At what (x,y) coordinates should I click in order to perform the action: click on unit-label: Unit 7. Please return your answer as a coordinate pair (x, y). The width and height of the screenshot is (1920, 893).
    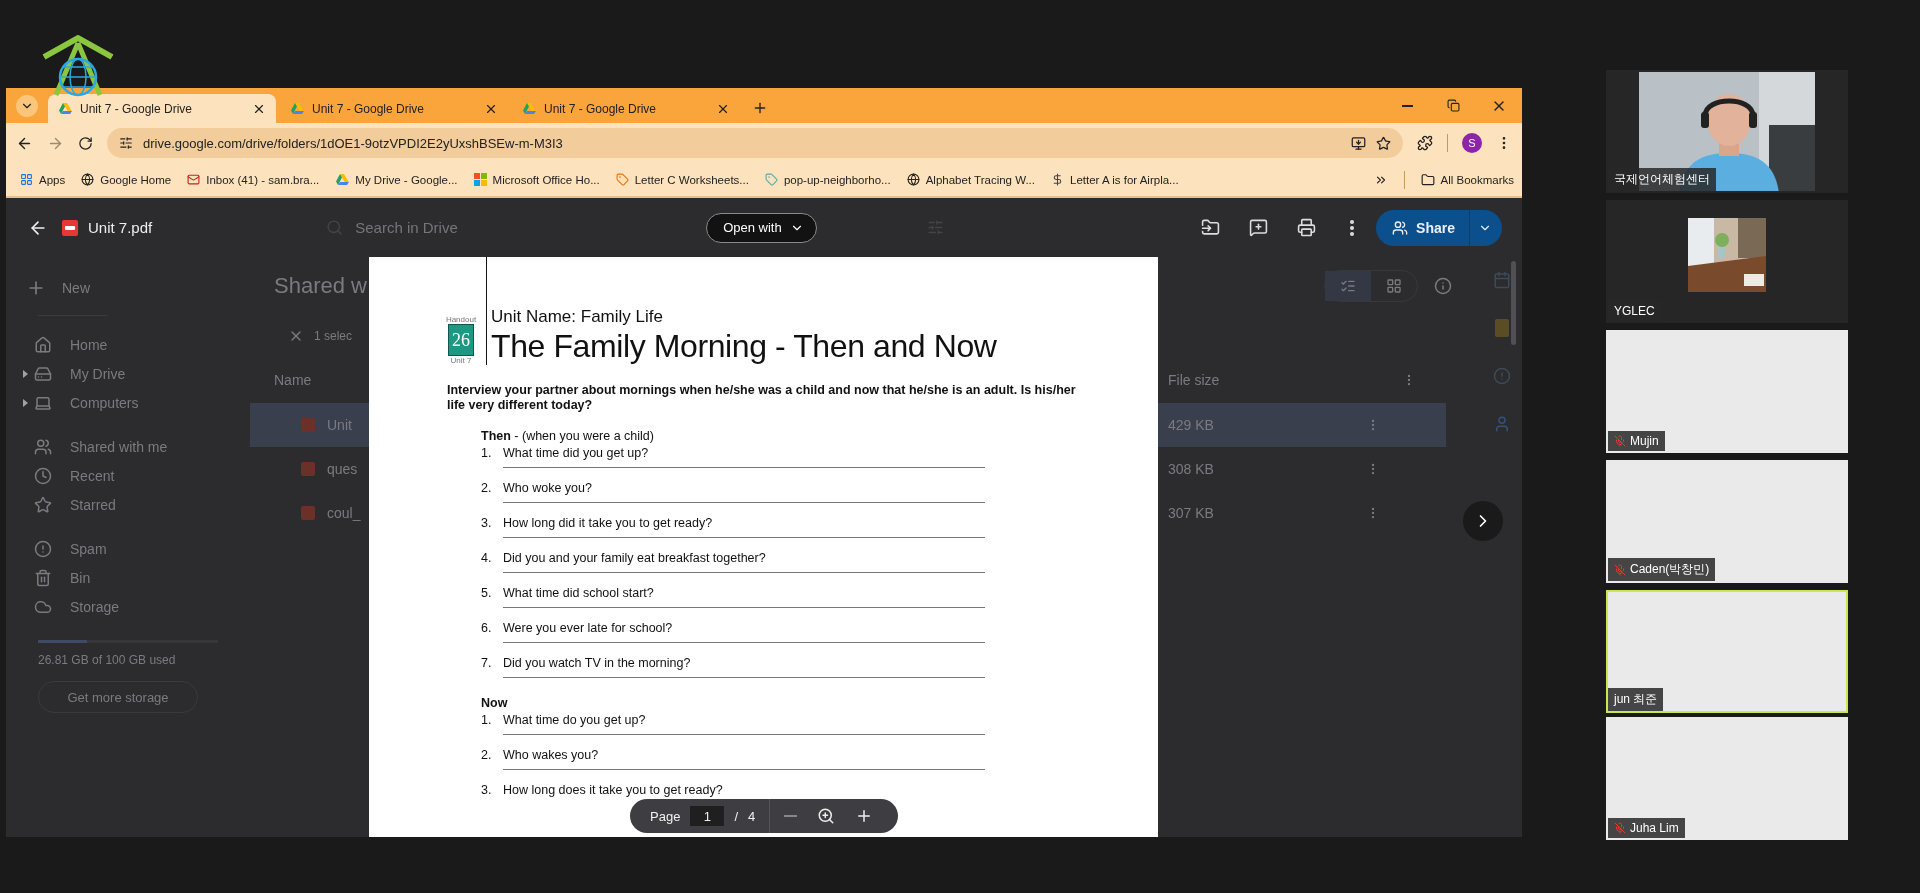
    Looking at the image, I should click on (461, 360).